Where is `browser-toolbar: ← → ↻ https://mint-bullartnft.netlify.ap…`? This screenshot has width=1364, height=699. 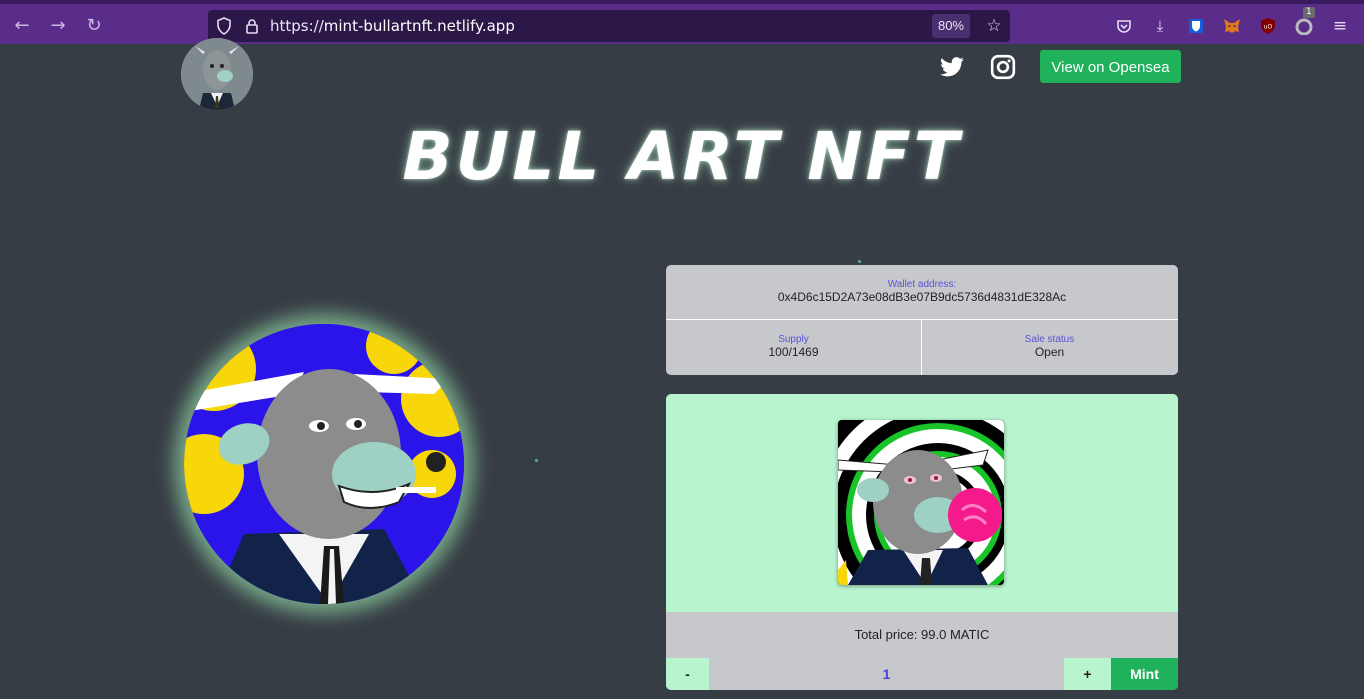 browser-toolbar: ← → ↻ https://mint-bullartnft.netlify.ap… is located at coordinates (682, 22).